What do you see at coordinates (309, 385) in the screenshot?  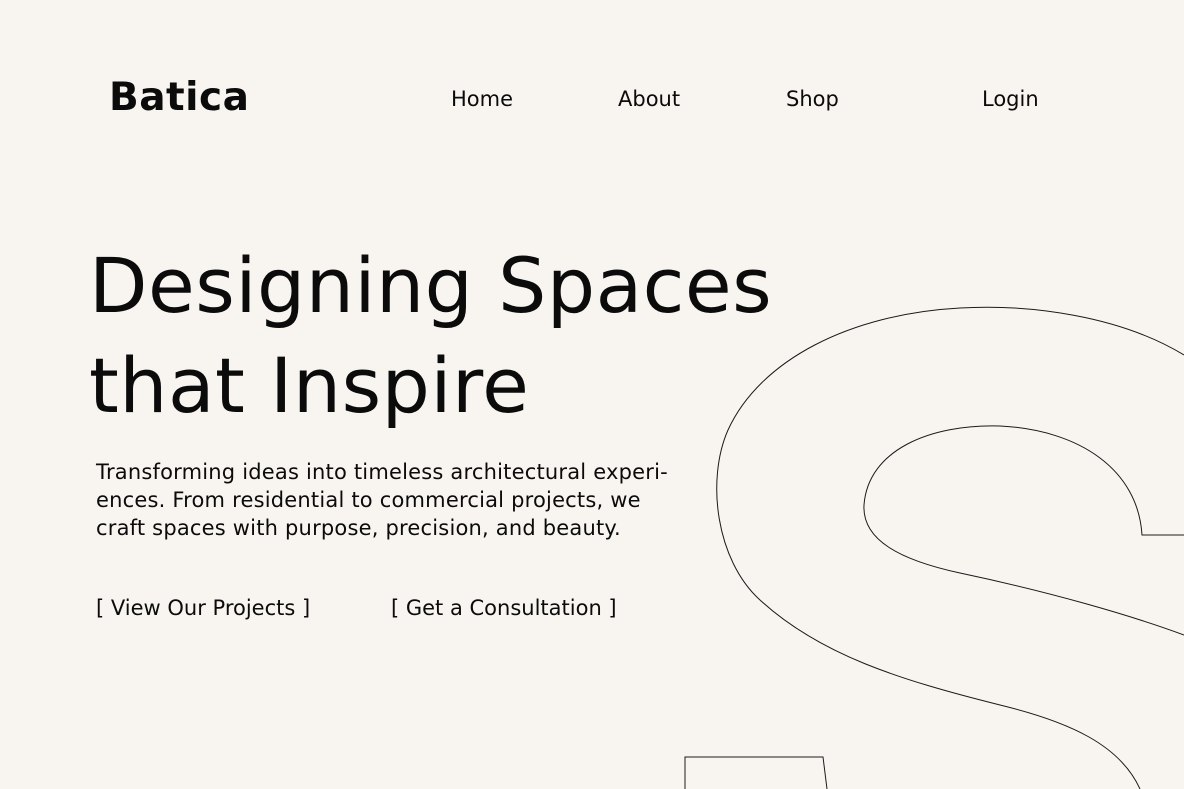 I see `hero-headline-line: that Inspire` at bounding box center [309, 385].